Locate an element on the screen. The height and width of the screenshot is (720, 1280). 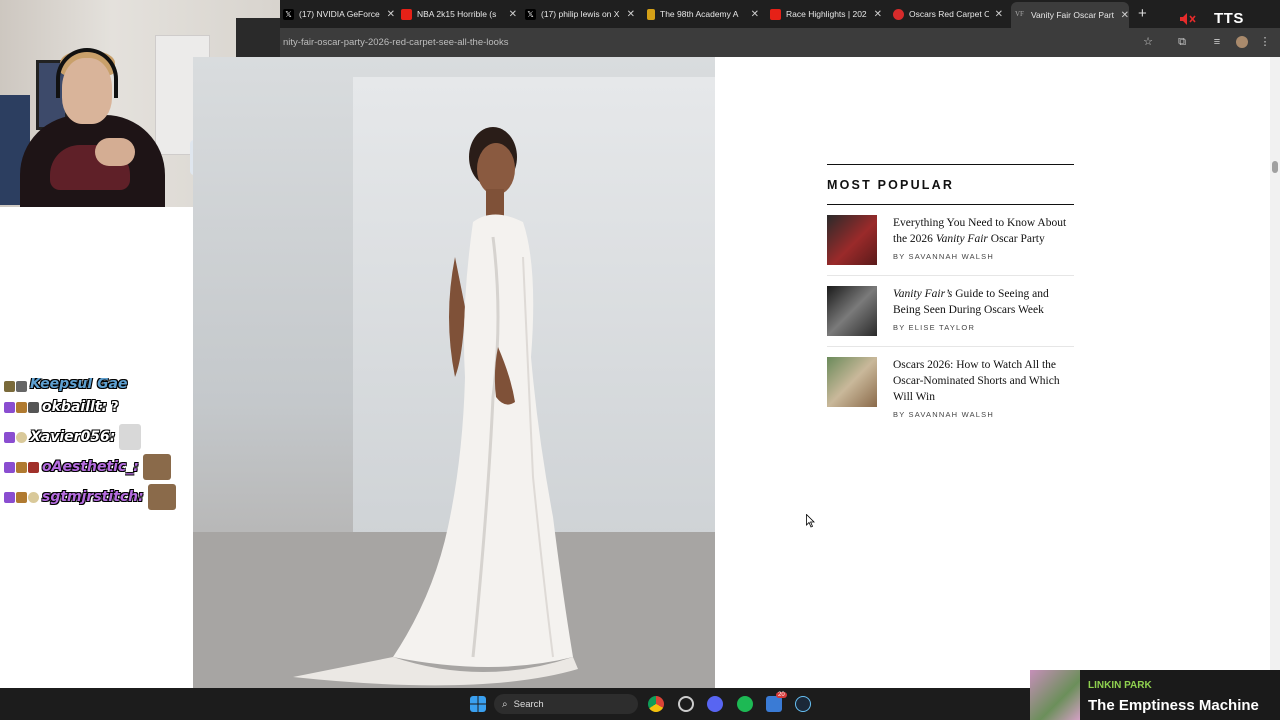
tab-title: Vanity Fair Oscar Part is located at coordinates (1072, 15).